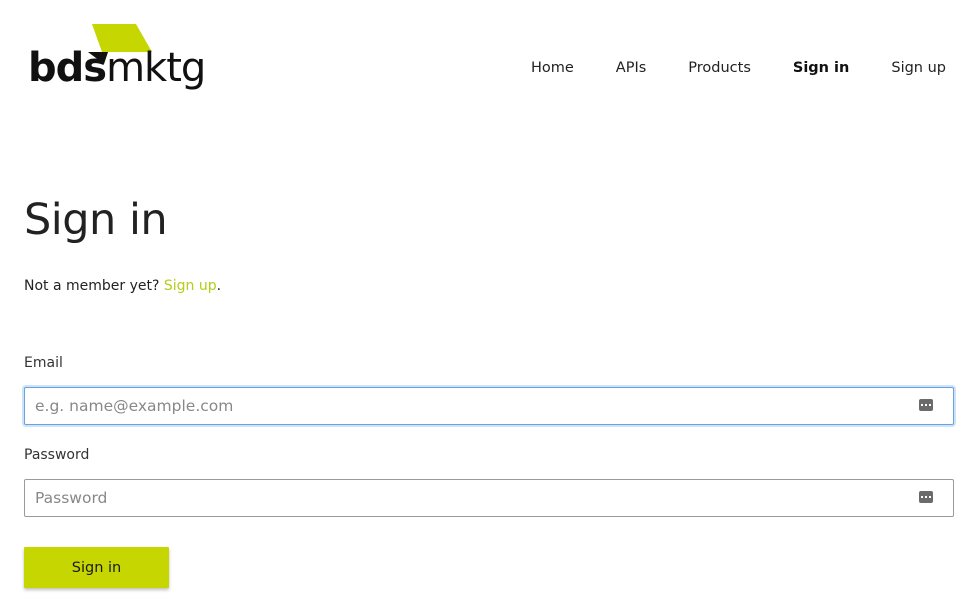 This screenshot has width=964, height=606. I want to click on bdsmktg-logo: bdsmktg, so click(118, 64).